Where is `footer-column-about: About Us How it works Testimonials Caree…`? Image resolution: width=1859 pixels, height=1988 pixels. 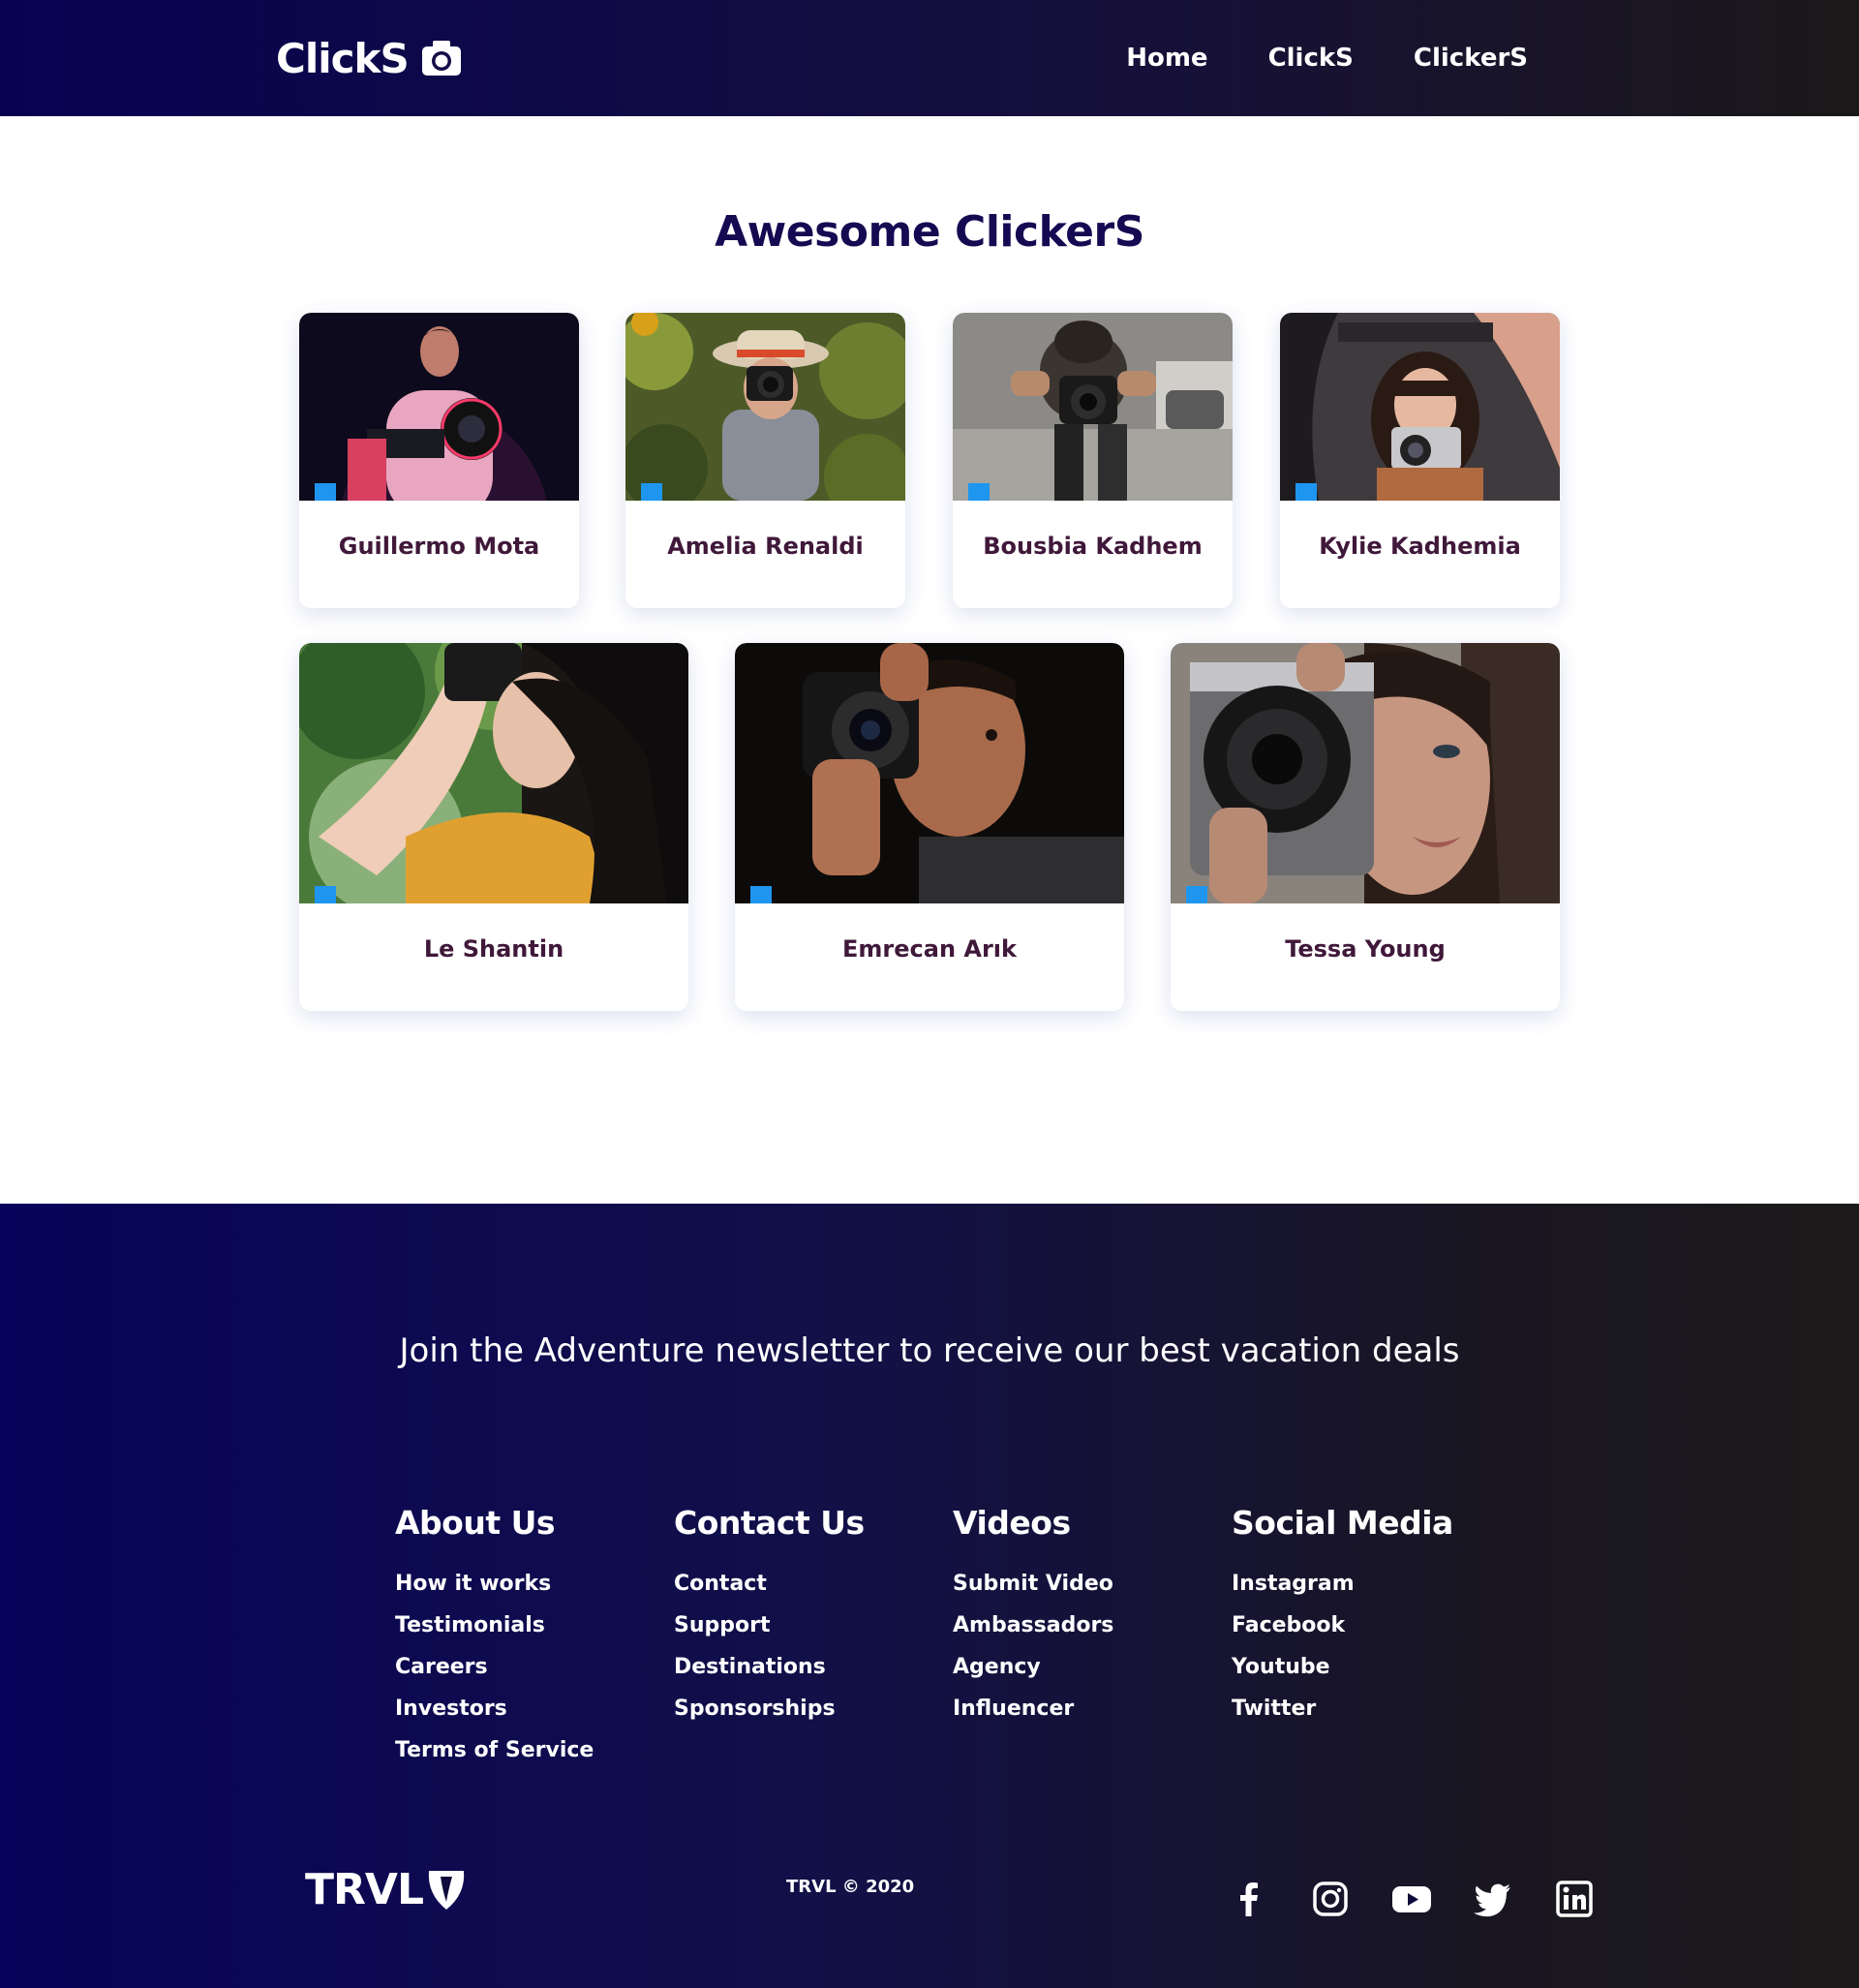
footer-column-about: About Us How it works Testimonials Caree… is located at coordinates (494, 1637).